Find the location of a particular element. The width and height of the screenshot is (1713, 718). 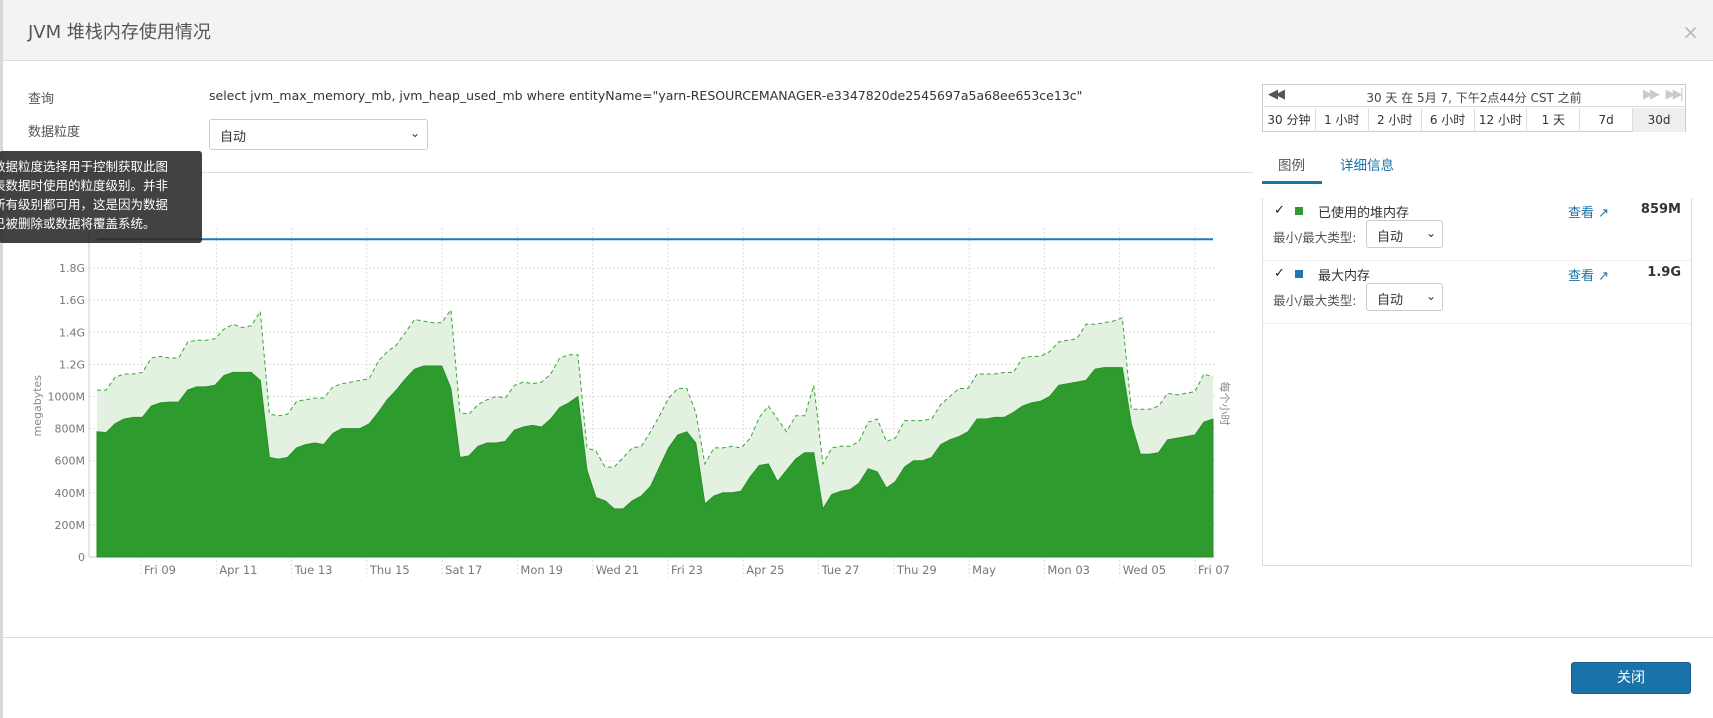

query-label: 查询 is located at coordinates (41, 99).